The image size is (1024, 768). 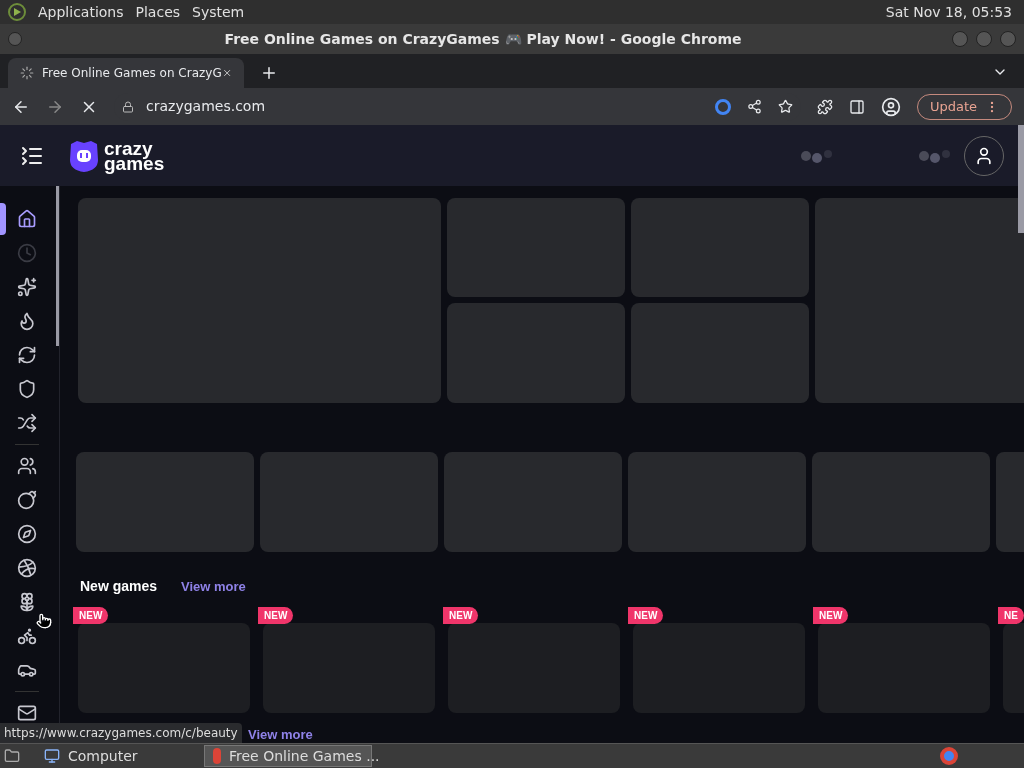 I want to click on browser-tab: Free Online Games on CrazyG, so click(x=126, y=73).